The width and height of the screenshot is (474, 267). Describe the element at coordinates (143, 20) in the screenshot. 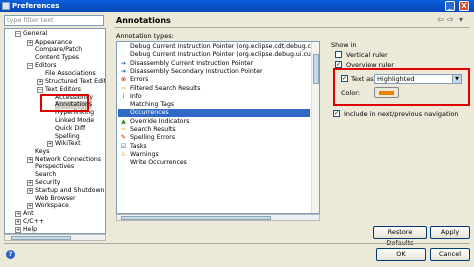

I see `page-title: Annotations` at that location.